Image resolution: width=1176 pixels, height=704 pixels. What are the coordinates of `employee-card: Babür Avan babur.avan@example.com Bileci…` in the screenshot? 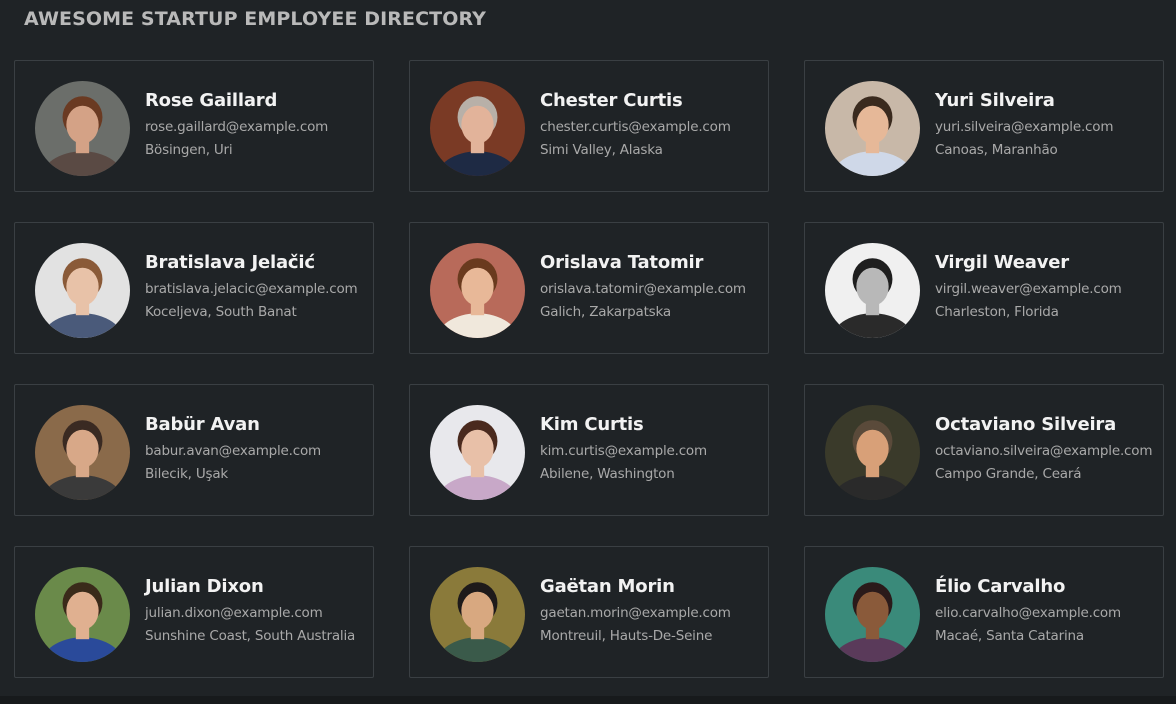 It's located at (194, 450).